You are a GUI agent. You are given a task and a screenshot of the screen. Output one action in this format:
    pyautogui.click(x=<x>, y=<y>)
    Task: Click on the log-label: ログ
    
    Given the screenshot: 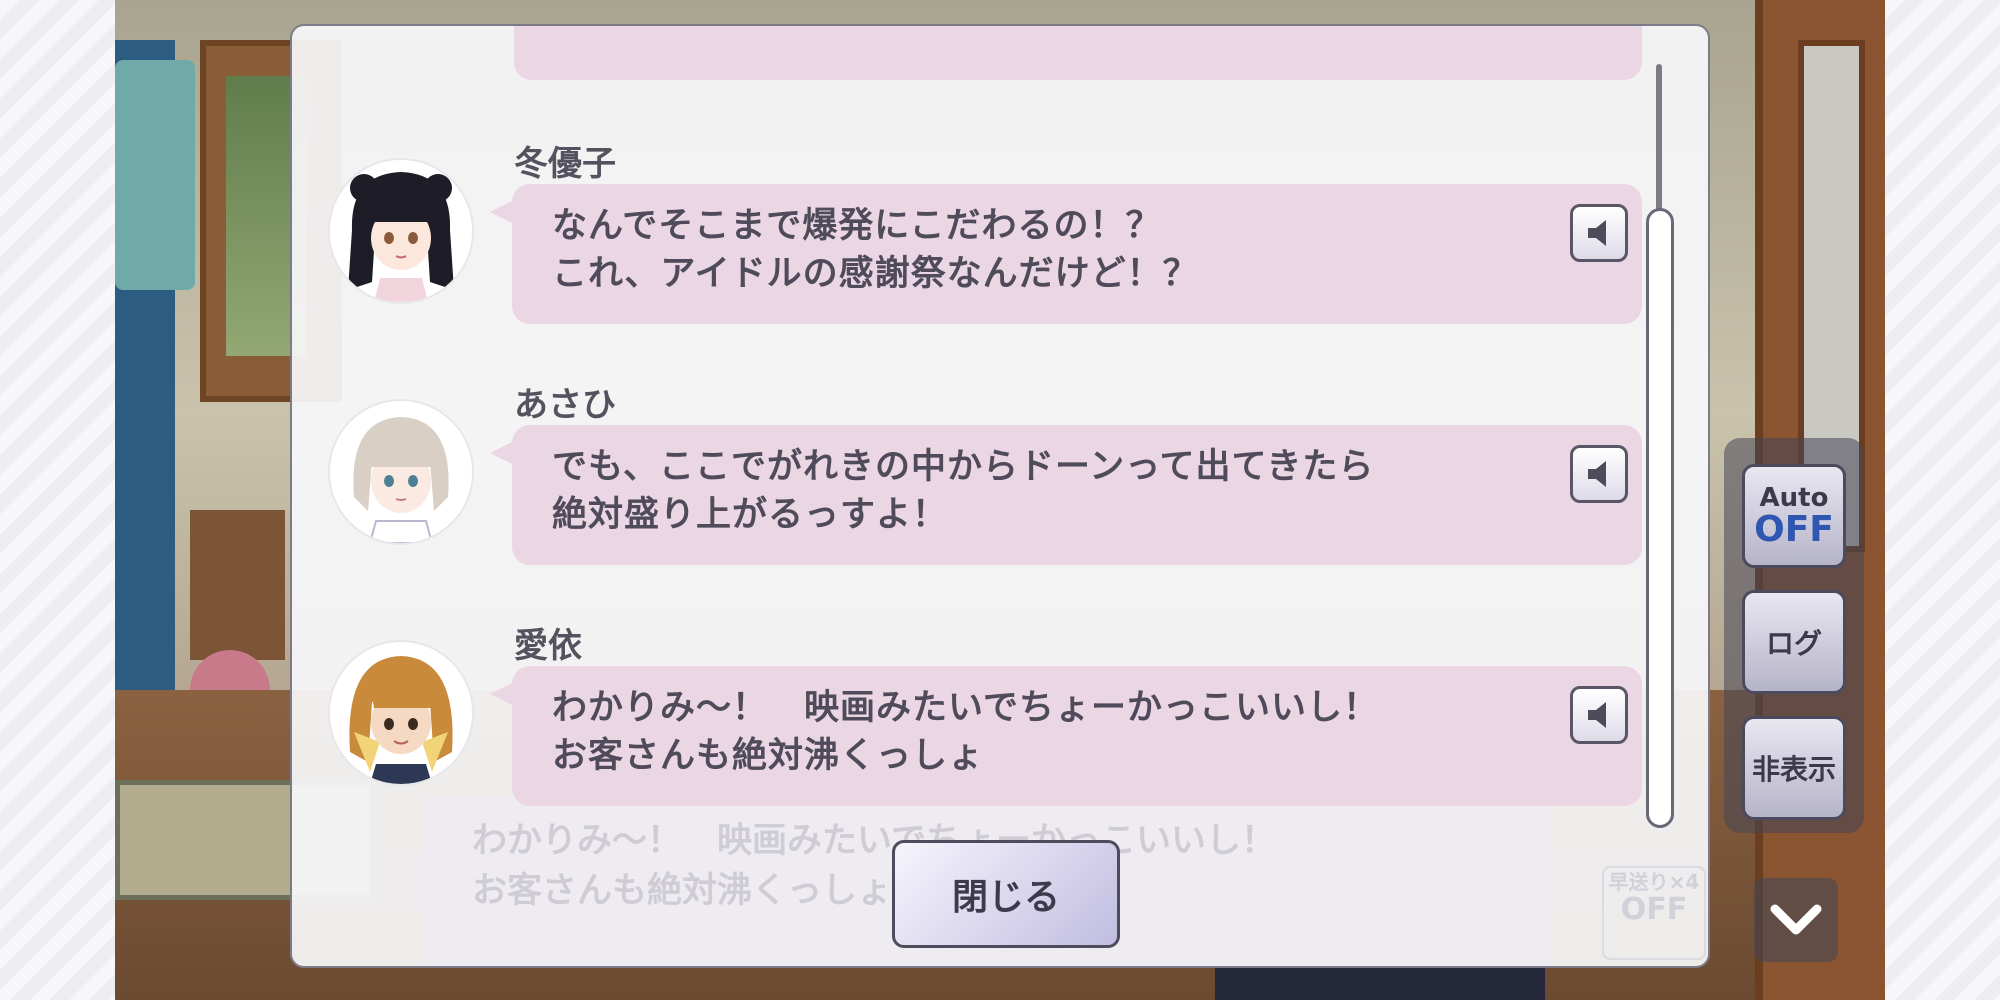 What is the action you would take?
    pyautogui.click(x=1793, y=643)
    